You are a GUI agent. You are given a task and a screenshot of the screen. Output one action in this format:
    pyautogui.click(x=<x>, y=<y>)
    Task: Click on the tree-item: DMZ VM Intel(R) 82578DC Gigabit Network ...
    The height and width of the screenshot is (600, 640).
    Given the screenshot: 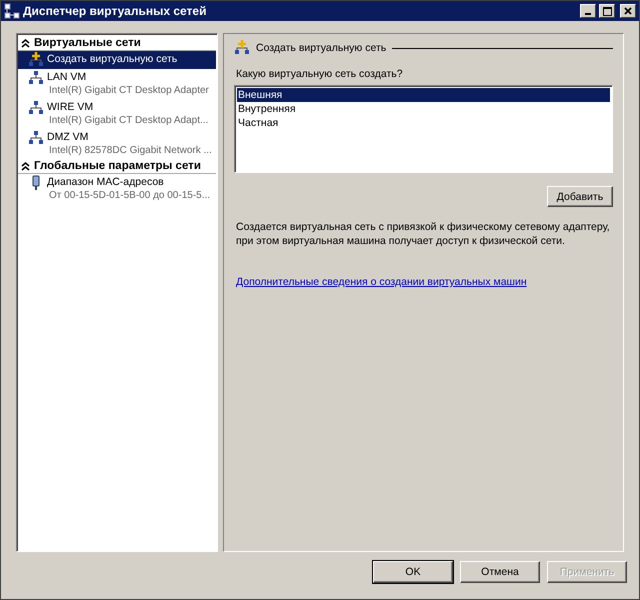 What is the action you would take?
    pyautogui.click(x=117, y=144)
    